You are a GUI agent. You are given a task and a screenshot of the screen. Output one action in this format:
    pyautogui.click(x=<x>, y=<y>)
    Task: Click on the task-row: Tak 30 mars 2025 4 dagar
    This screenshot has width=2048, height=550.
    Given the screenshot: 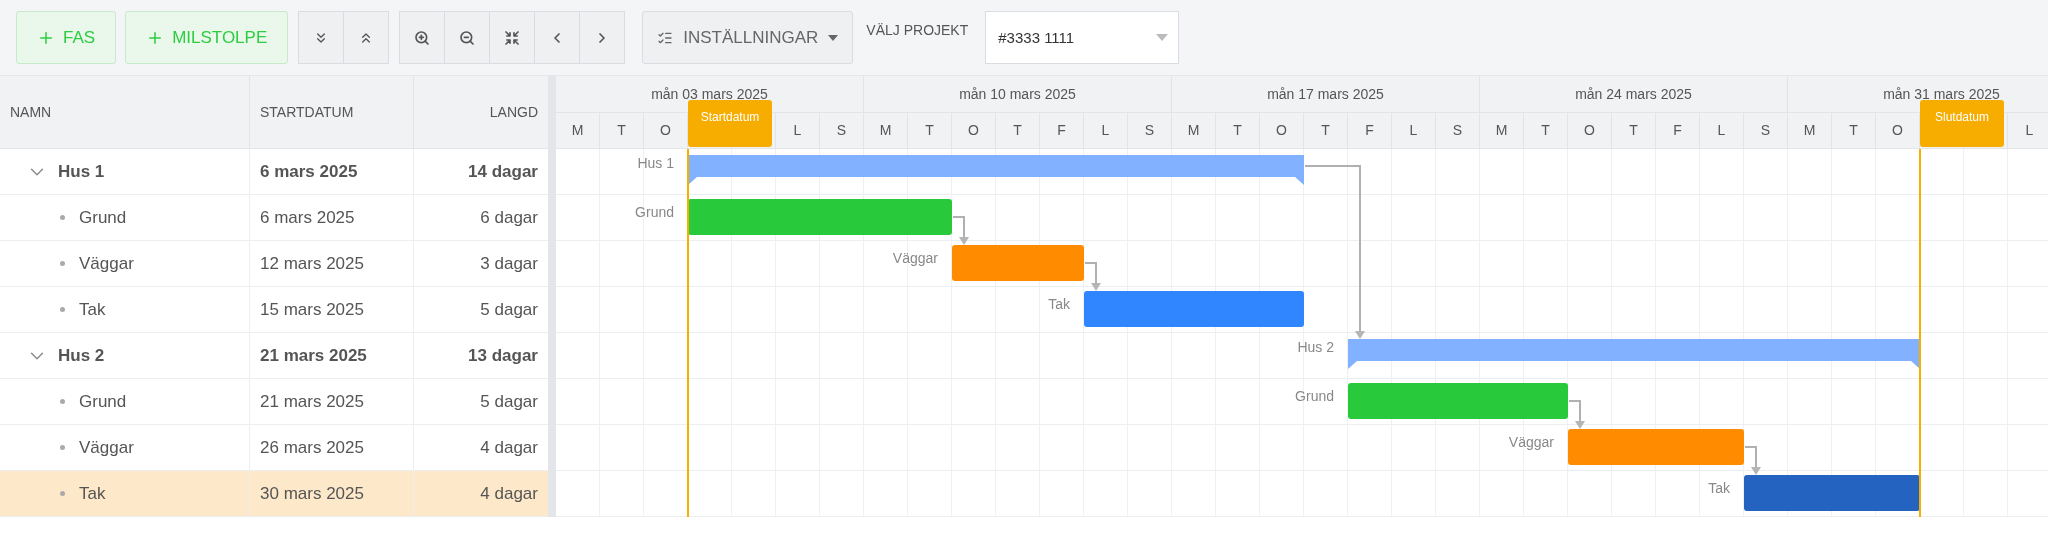 What is the action you would take?
    pyautogui.click(x=274, y=494)
    